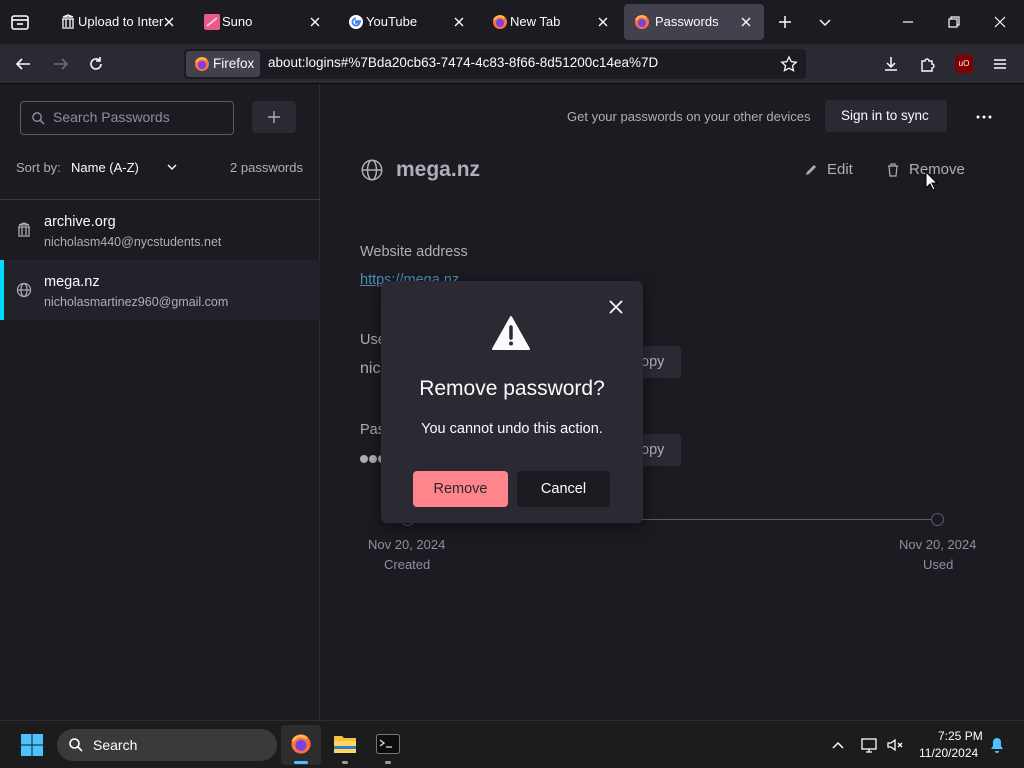  I want to click on warning-icon, so click(511, 333).